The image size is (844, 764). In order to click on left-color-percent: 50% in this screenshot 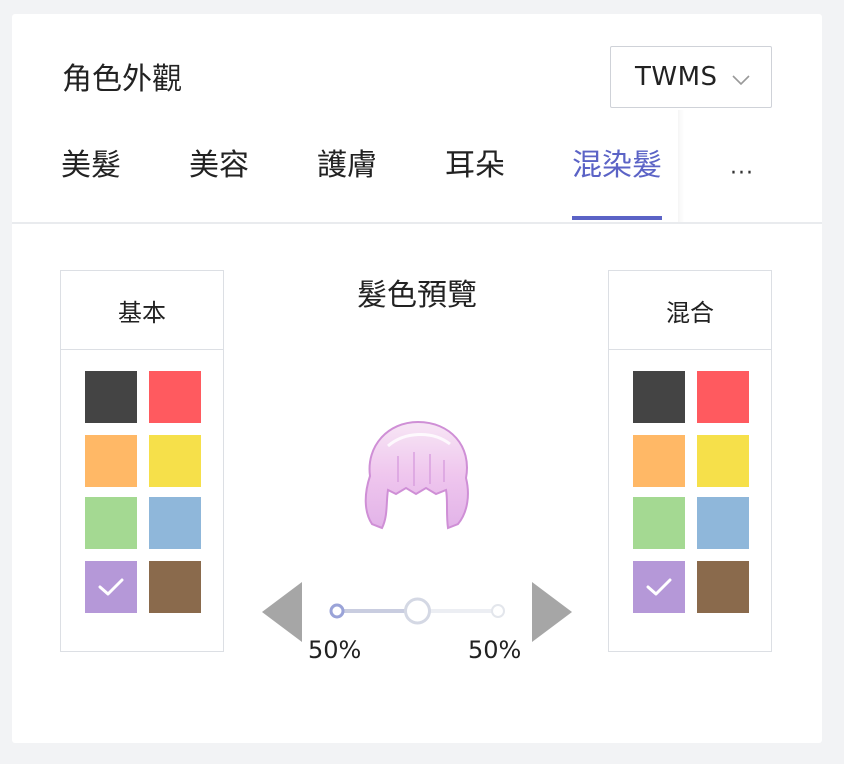, I will do `click(335, 650)`.